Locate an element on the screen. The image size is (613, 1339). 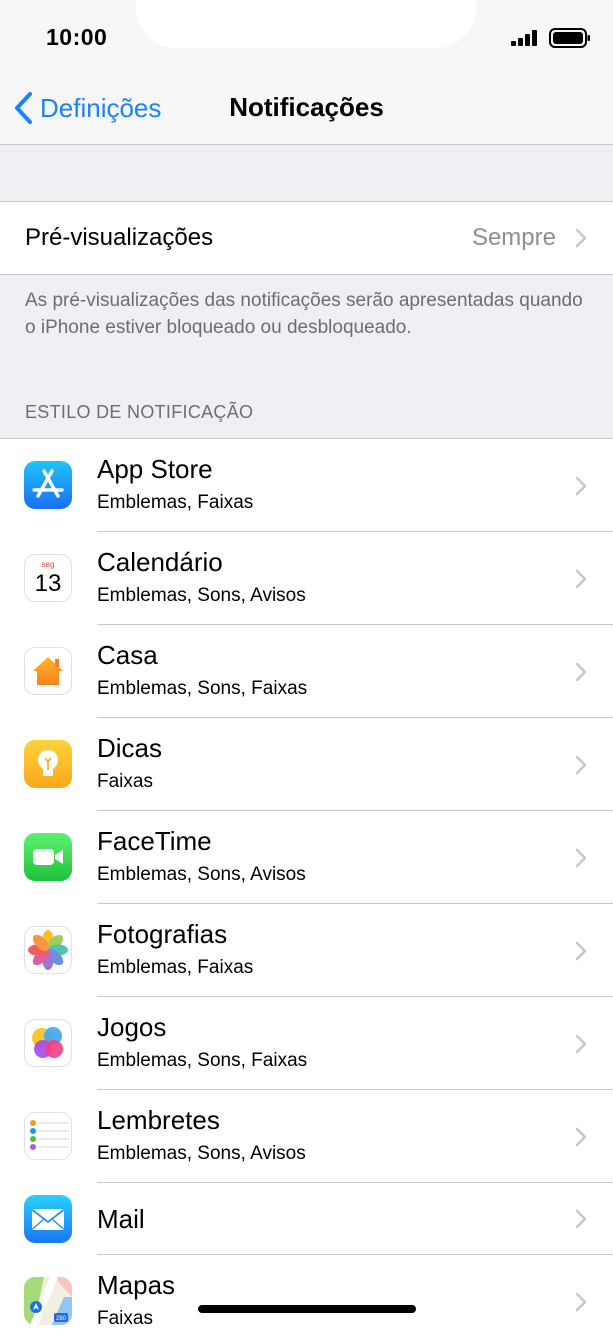
previews-value: Sempre is located at coordinates (513, 237).